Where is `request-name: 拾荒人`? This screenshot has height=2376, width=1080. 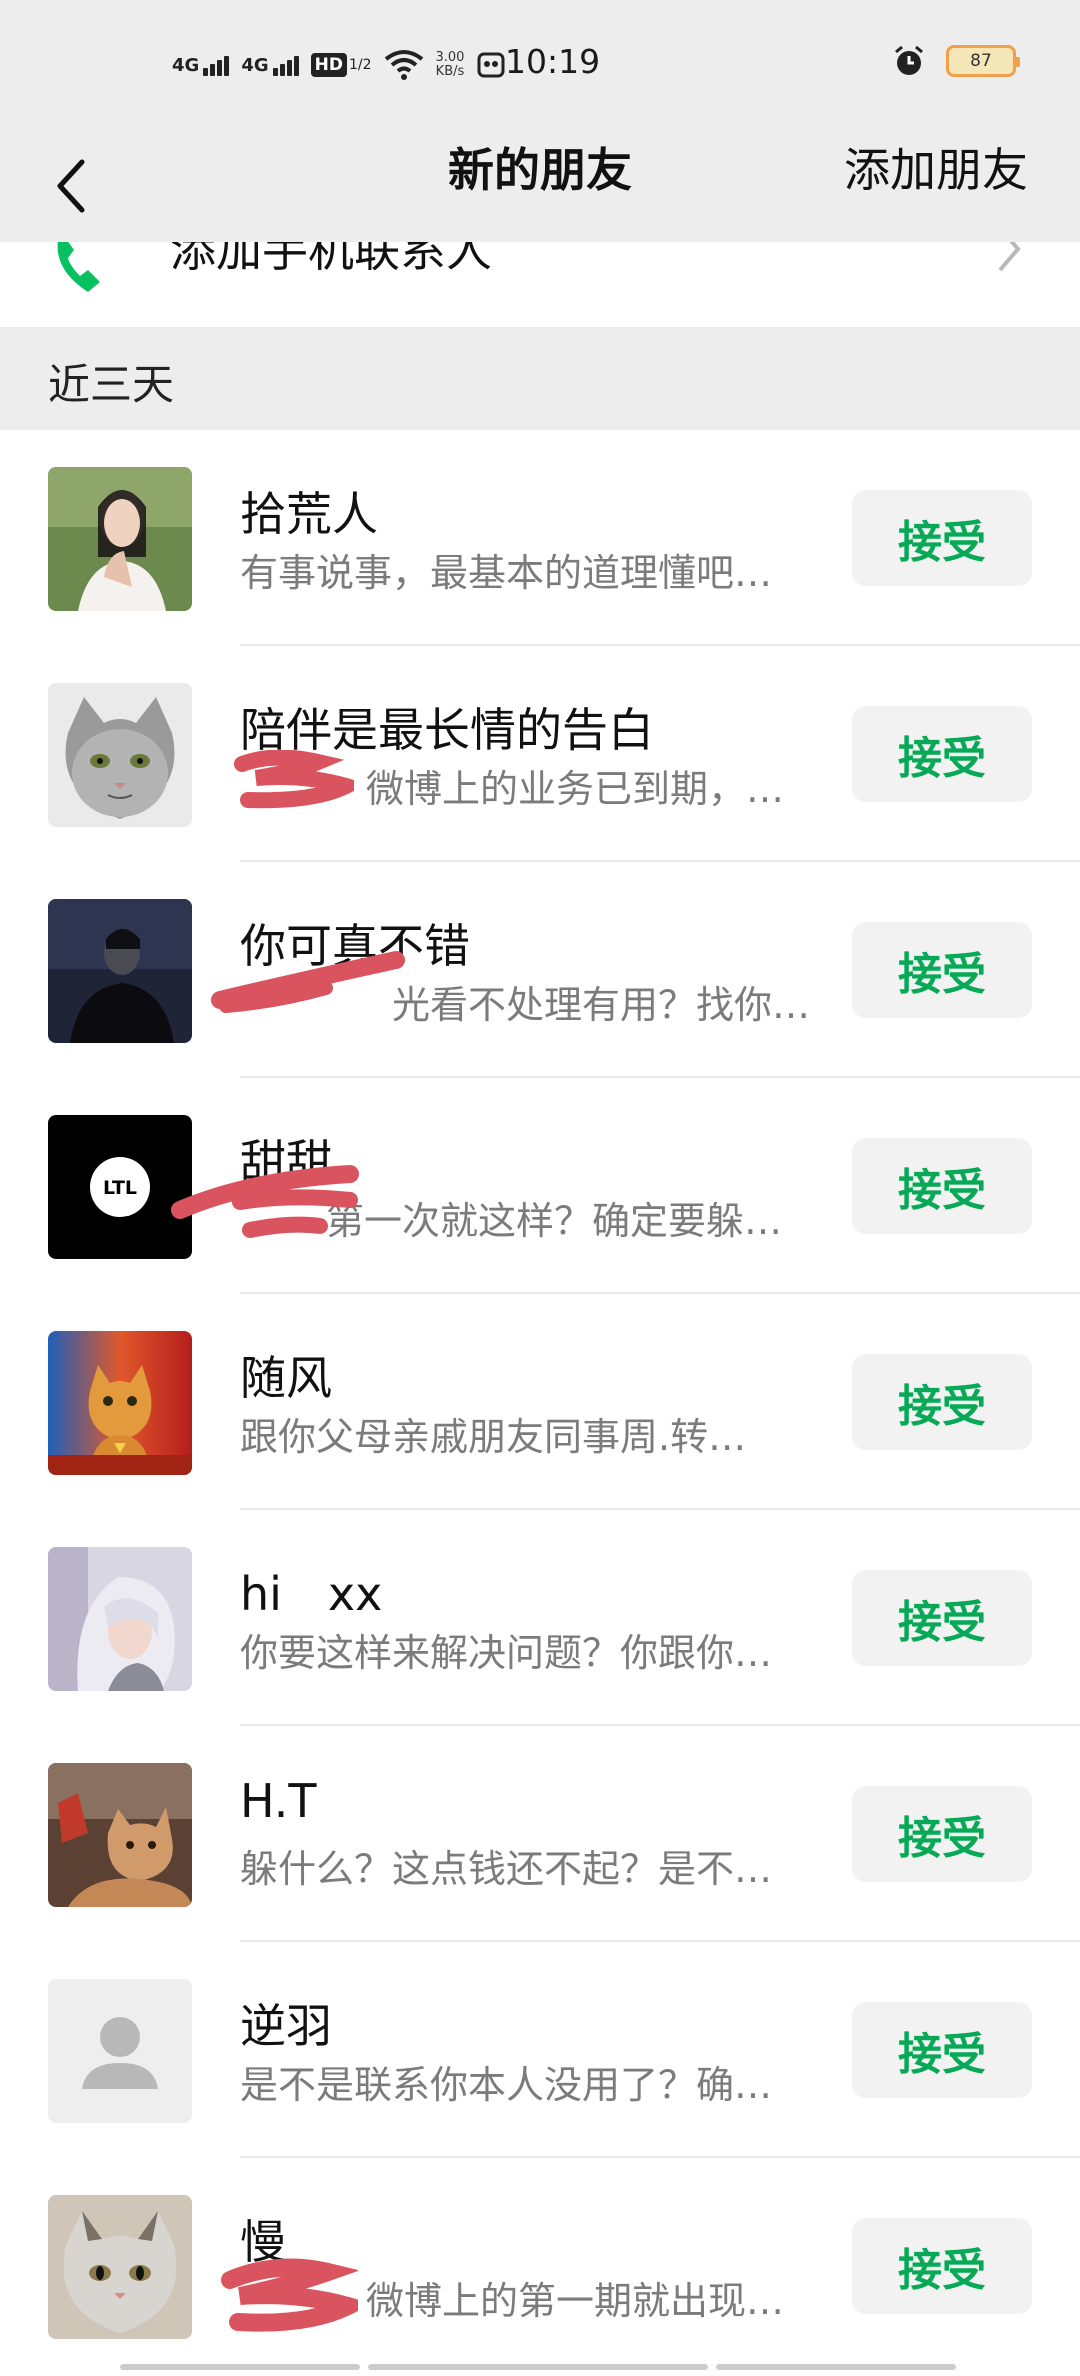 request-name: 拾荒人 is located at coordinates (309, 514).